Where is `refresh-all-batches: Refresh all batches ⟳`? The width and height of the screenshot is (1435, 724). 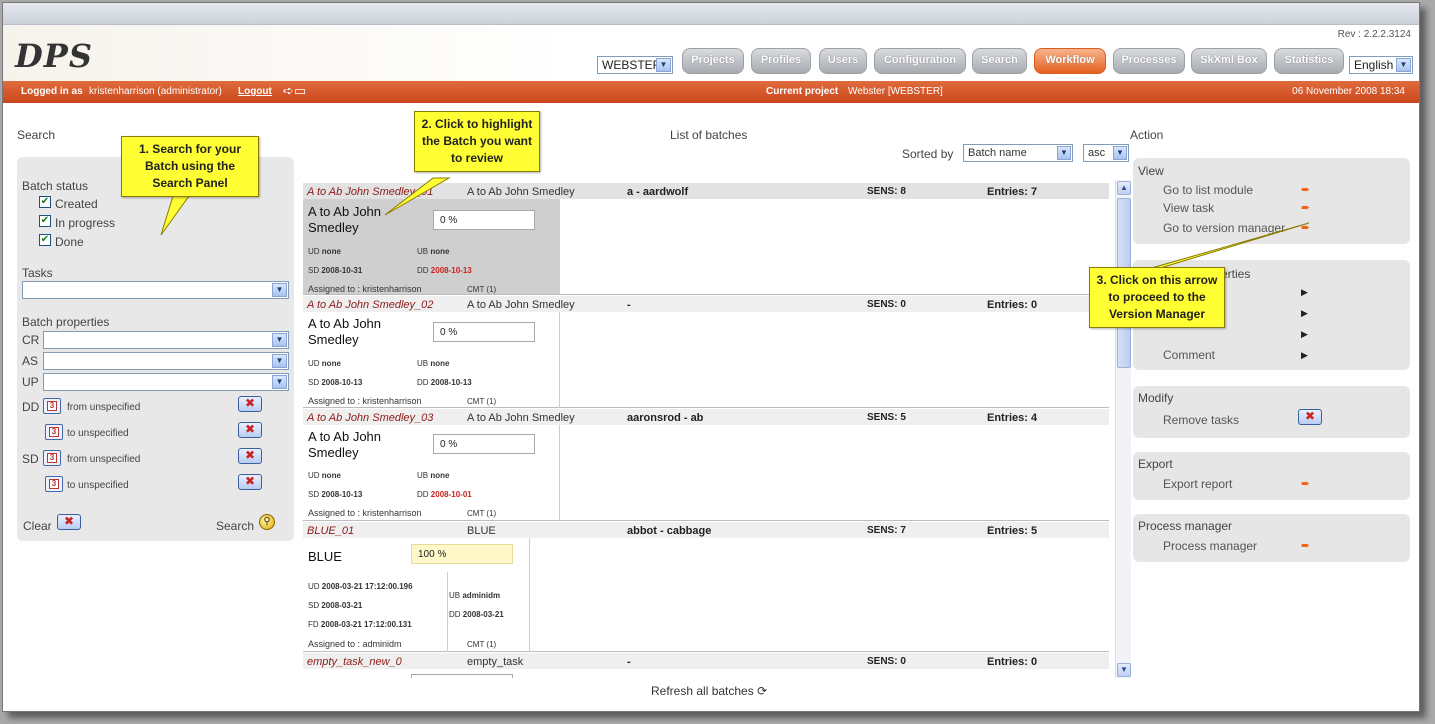 refresh-all-batches: Refresh all batches ⟳ is located at coordinates (709, 691).